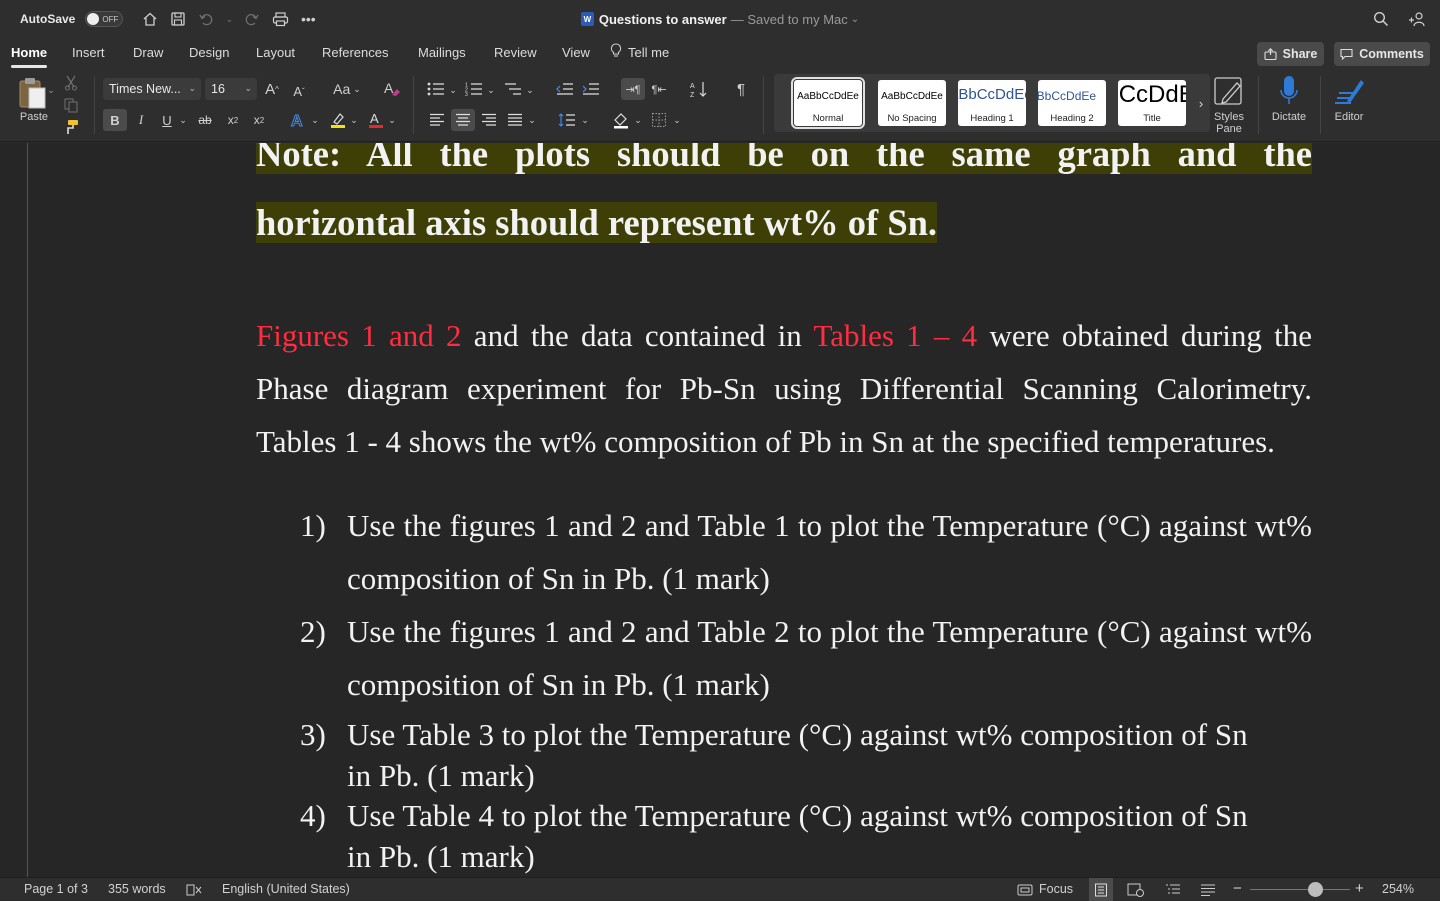 This screenshot has height=901, width=1440. I want to click on rtl-paragraph-button: ¶⇤, so click(659, 89).